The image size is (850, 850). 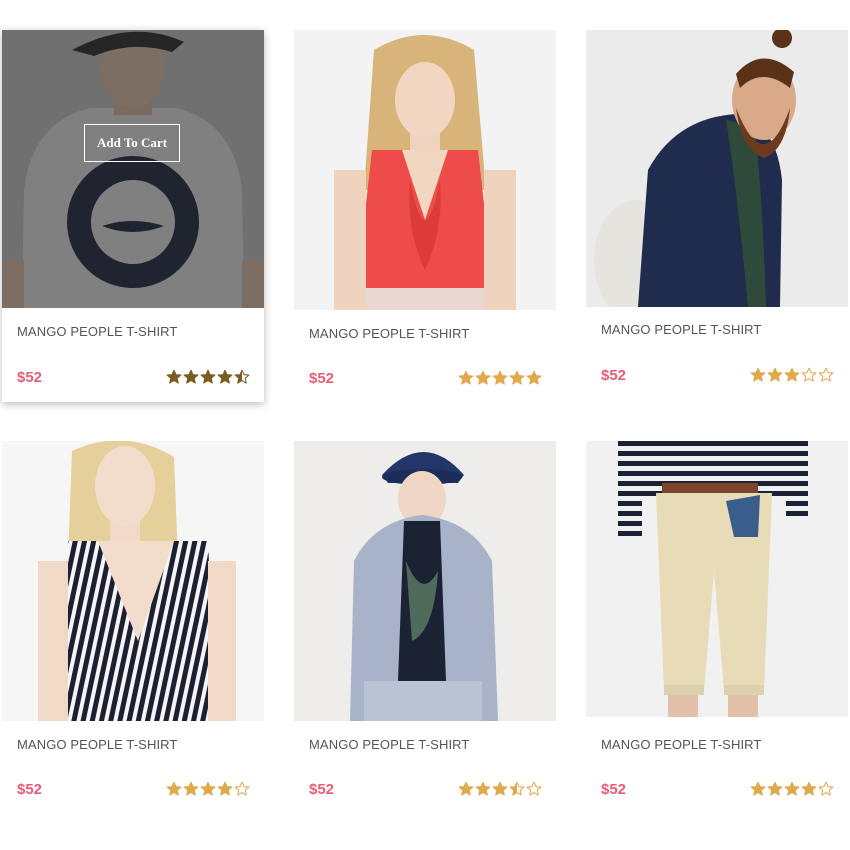 I want to click on woman-red-top-photo, so click(x=425, y=170).